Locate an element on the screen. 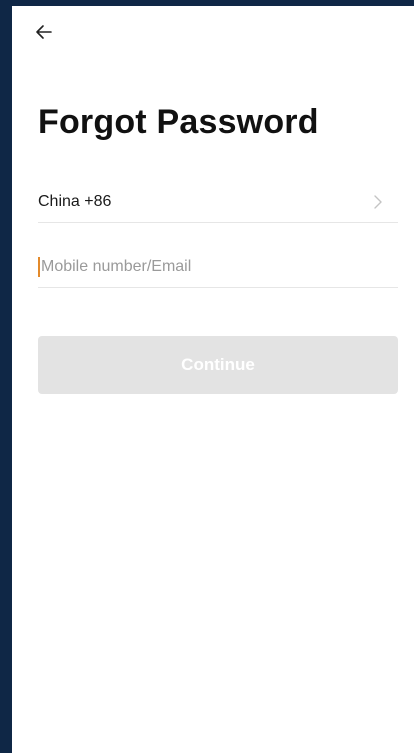  arrow-left-icon is located at coordinates (44, 32).